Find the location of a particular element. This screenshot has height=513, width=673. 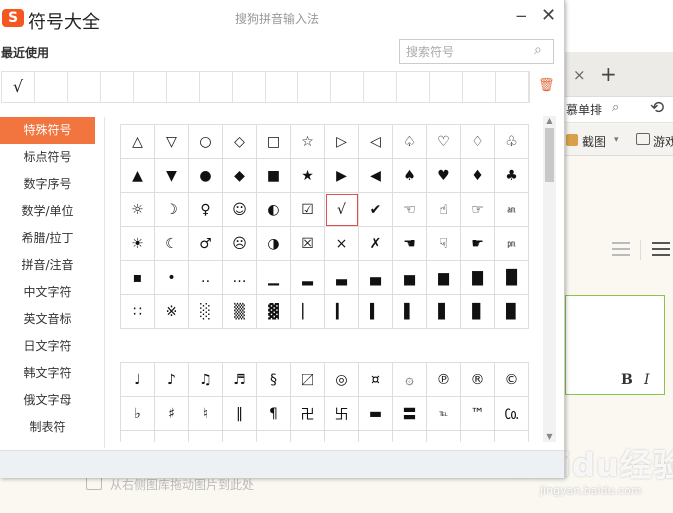

symbol-cell: ▍ is located at coordinates (375, 311).